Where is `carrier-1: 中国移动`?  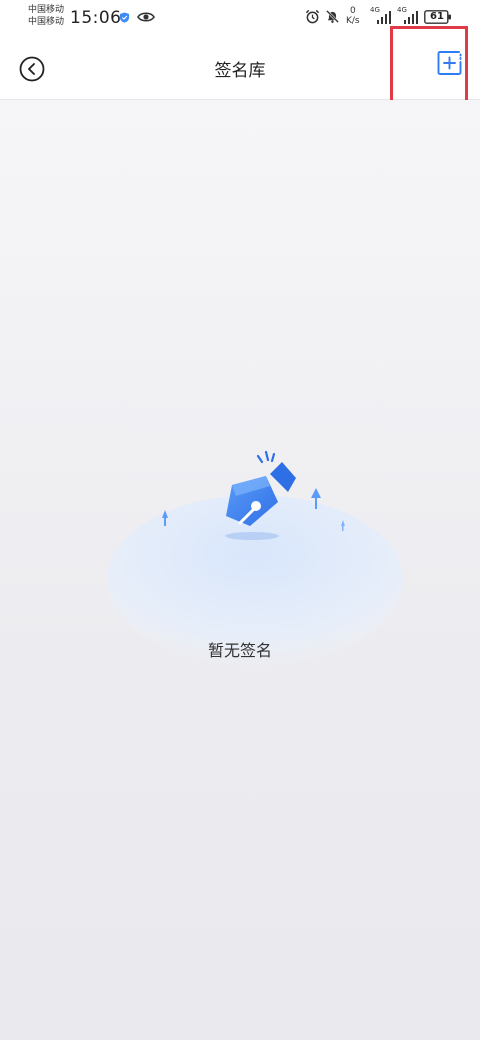
carrier-1: 中国移动 is located at coordinates (46, 10).